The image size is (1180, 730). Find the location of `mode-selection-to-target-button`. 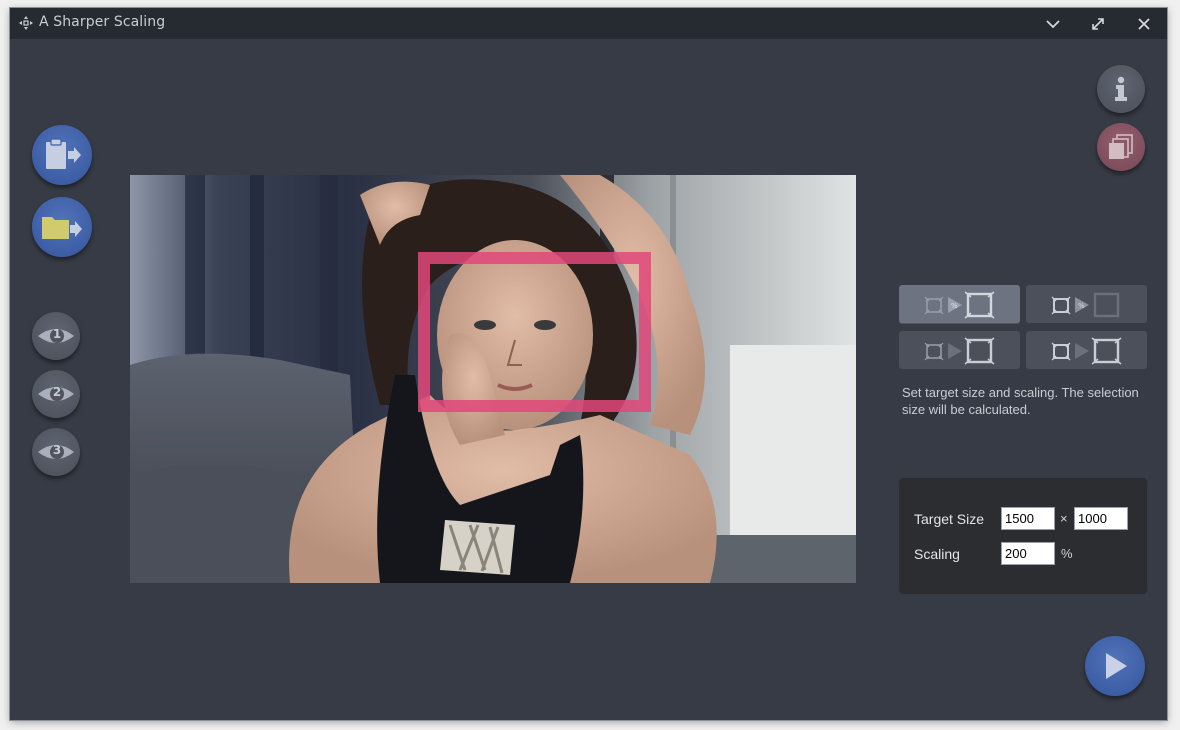

mode-selection-to-target-button is located at coordinates (959, 350).